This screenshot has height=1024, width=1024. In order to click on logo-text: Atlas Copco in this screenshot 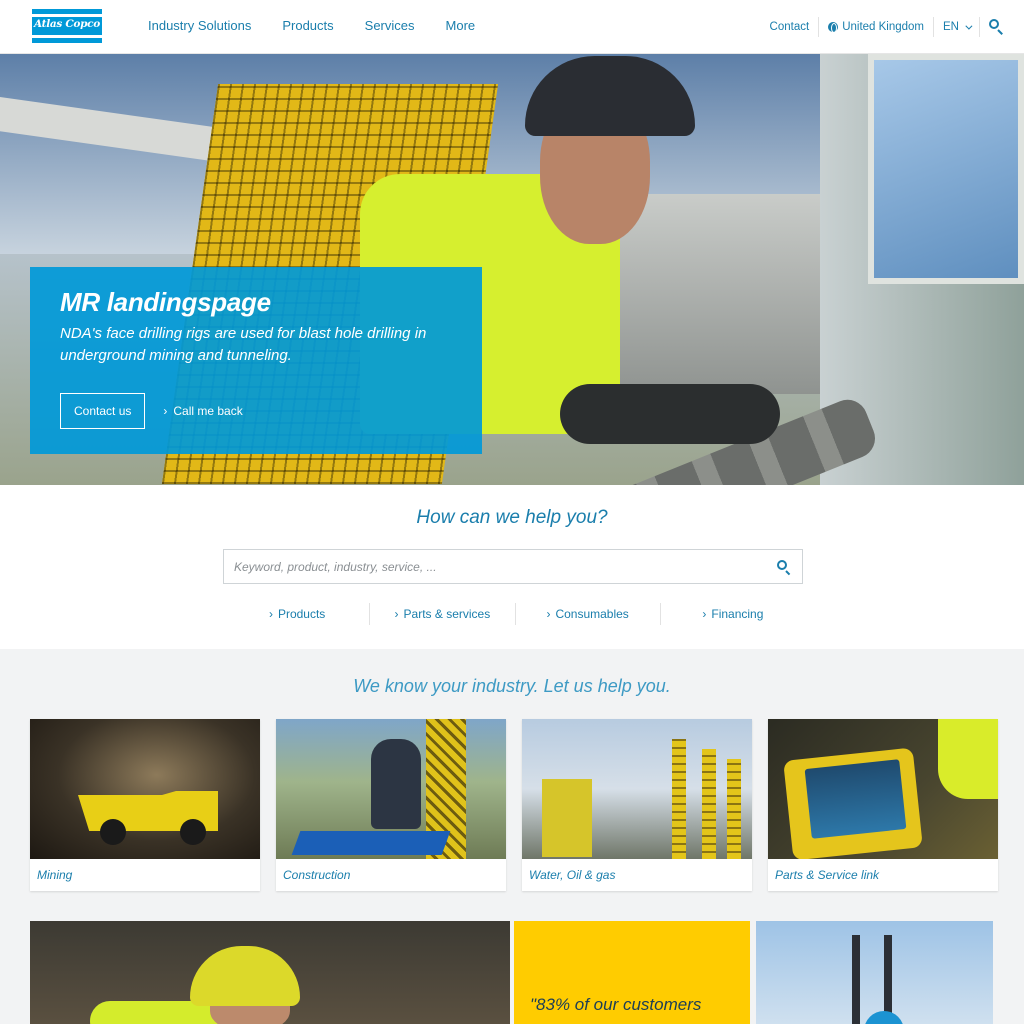, I will do `click(67, 24)`.